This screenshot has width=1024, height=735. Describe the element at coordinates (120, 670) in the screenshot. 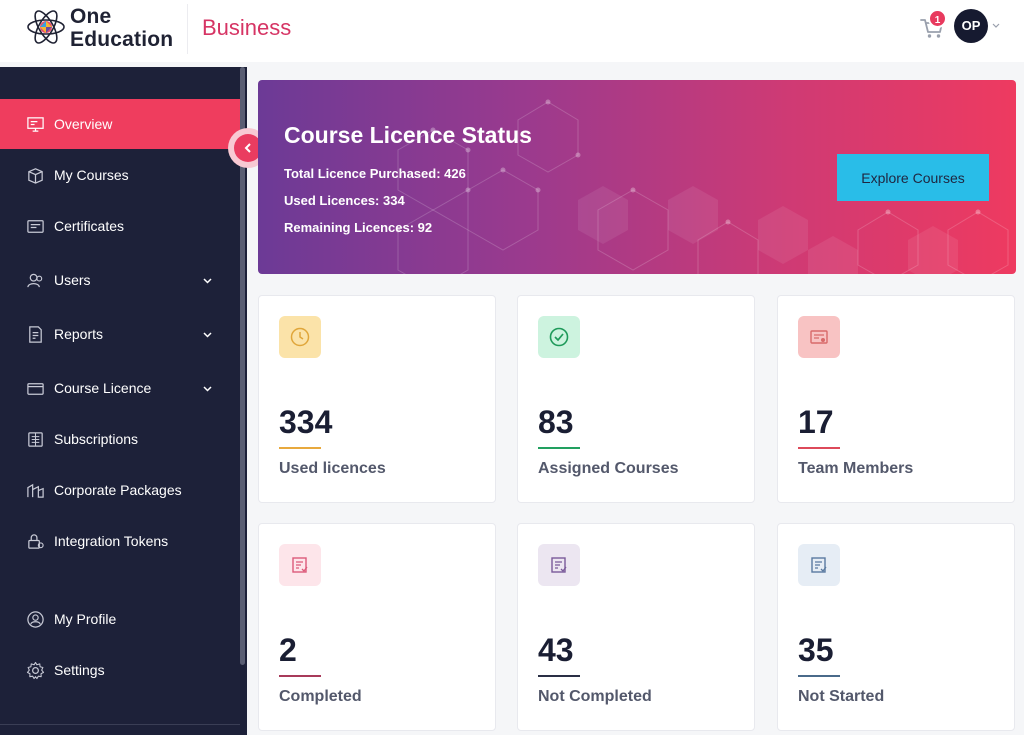

I see `sidebar-item-settings: Settings` at that location.